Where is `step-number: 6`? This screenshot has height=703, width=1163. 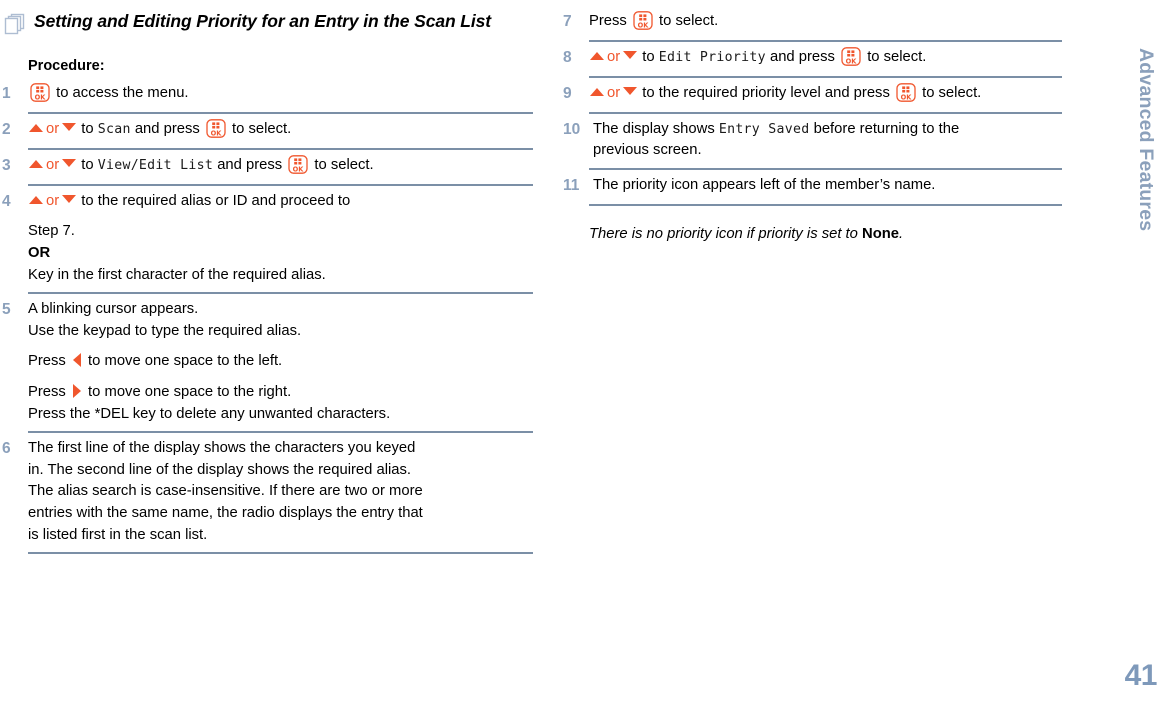
step-number: 6 is located at coordinates (6, 449).